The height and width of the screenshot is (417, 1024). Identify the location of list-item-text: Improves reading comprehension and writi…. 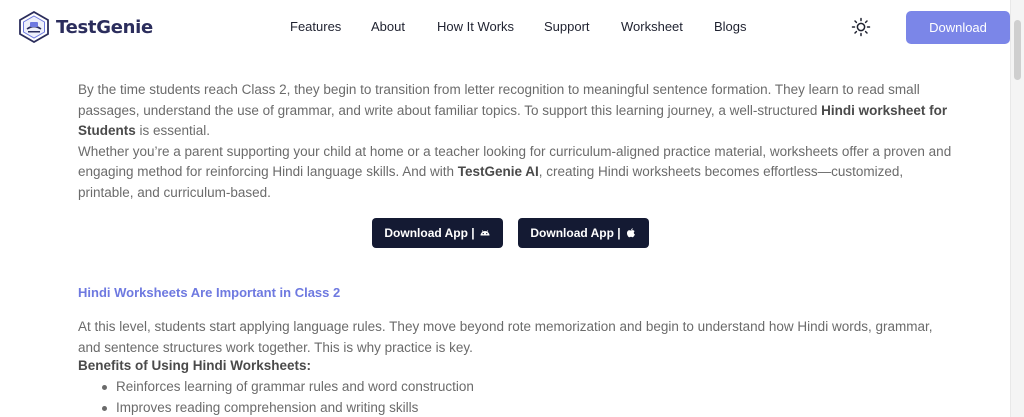
(267, 407).